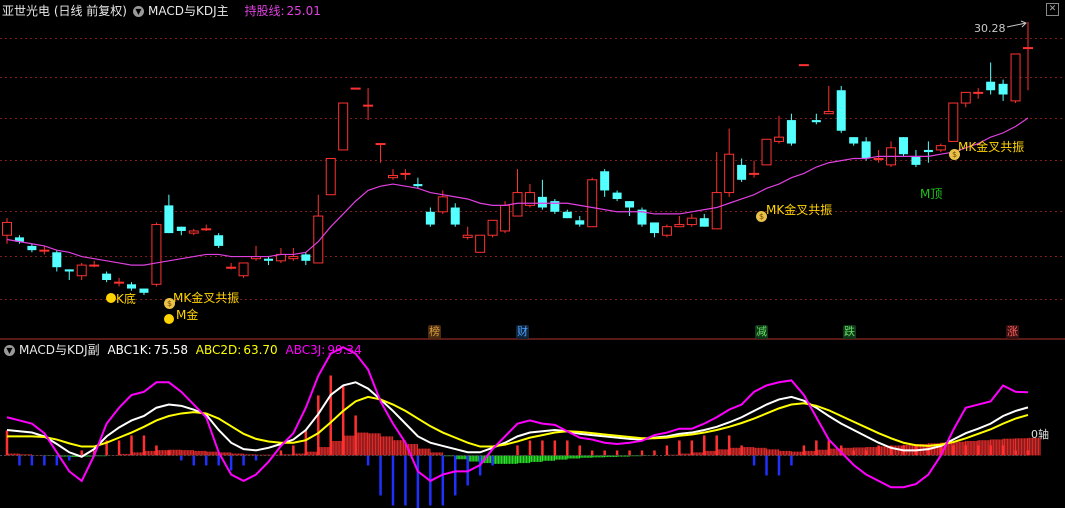  What do you see at coordinates (1040, 434) in the screenshot?
I see `zero-axis-label: 0轴` at bounding box center [1040, 434].